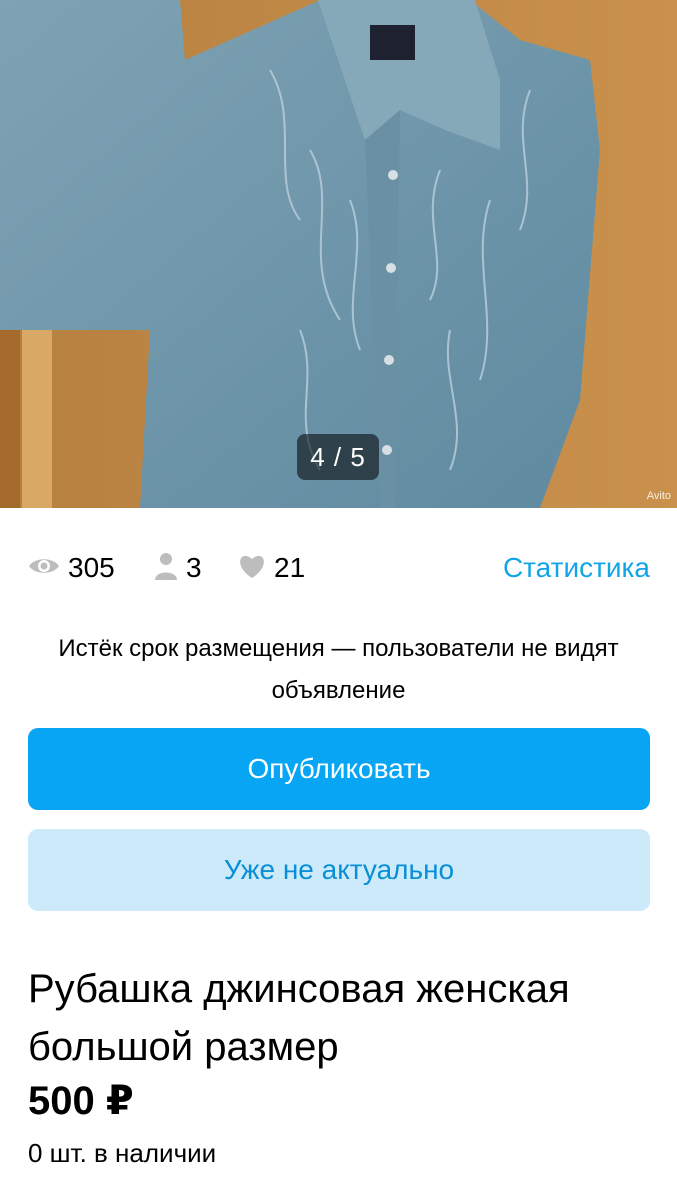  What do you see at coordinates (166, 568) in the screenshot?
I see `person-icon` at bounding box center [166, 568].